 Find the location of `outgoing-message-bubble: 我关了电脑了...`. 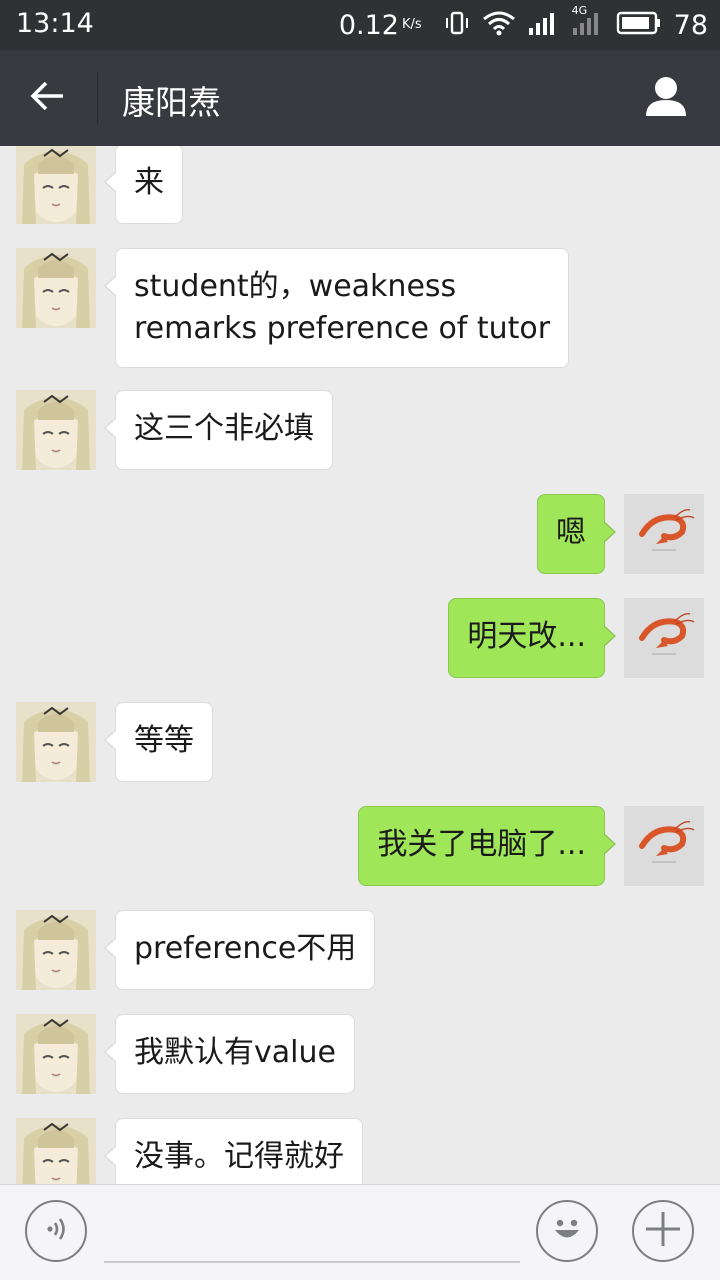

outgoing-message-bubble: 我关了电脑了... is located at coordinates (487, 846).